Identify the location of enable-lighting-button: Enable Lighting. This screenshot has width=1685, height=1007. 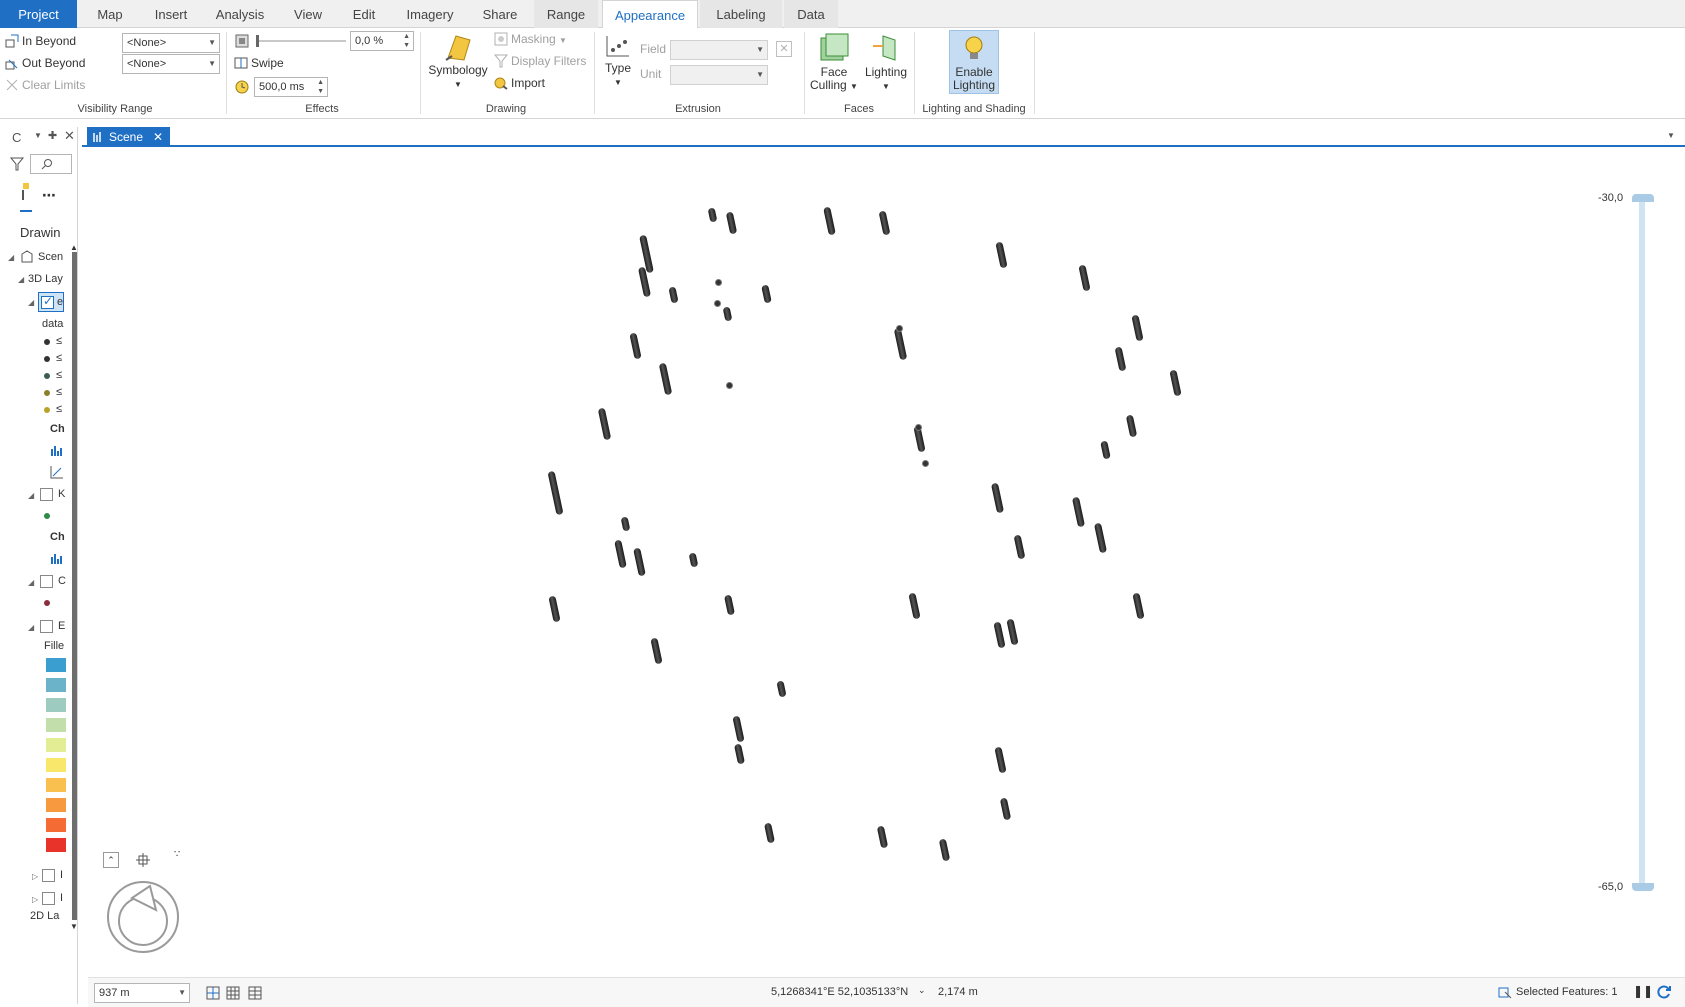
(974, 62).